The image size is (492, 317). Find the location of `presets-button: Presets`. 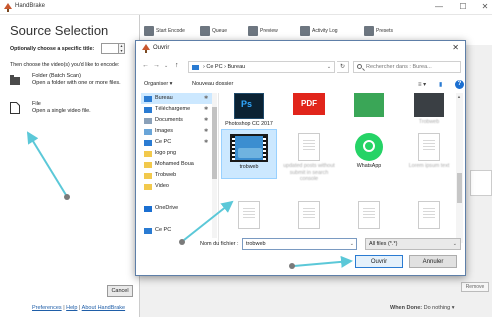

presets-button: Presets is located at coordinates (378, 31).